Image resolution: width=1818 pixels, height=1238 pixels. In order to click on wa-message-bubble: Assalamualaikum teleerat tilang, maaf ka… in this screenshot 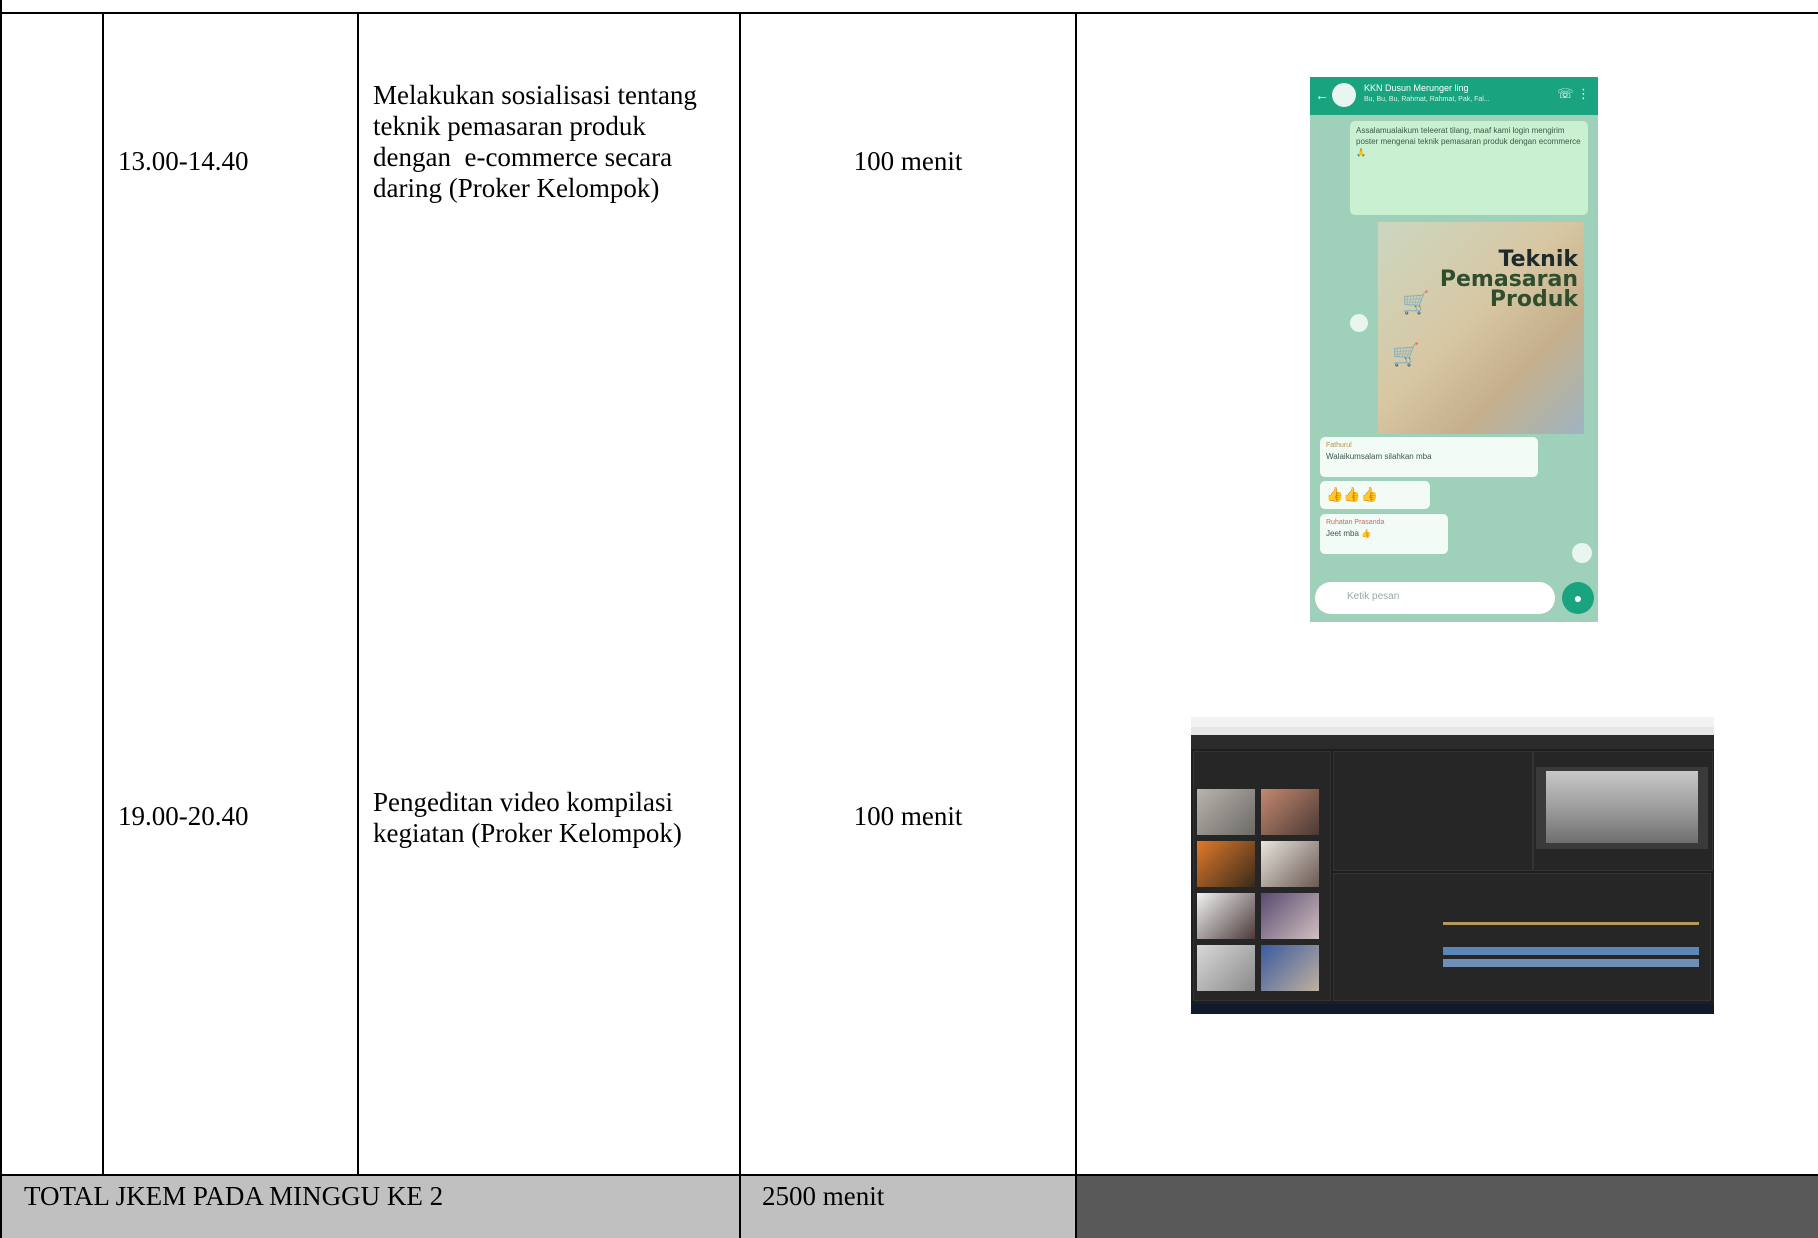, I will do `click(1469, 168)`.